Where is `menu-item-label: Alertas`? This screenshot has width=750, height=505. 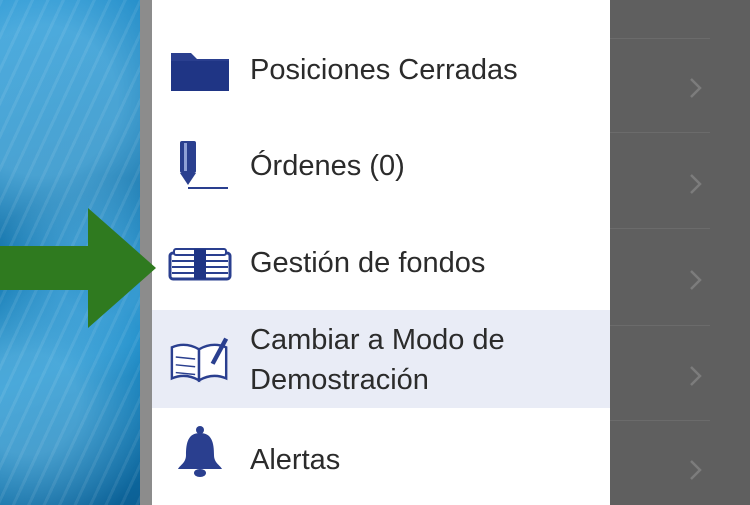 menu-item-label: Alertas is located at coordinates (295, 460).